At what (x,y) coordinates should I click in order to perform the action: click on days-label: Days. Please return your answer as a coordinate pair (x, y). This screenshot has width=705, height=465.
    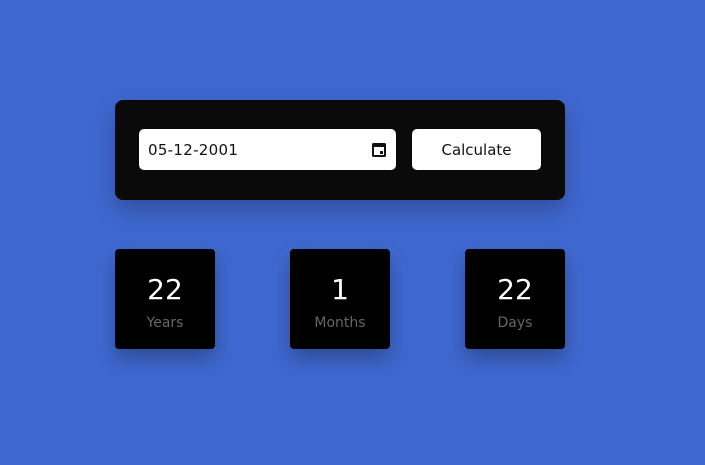
    Looking at the image, I should click on (515, 323).